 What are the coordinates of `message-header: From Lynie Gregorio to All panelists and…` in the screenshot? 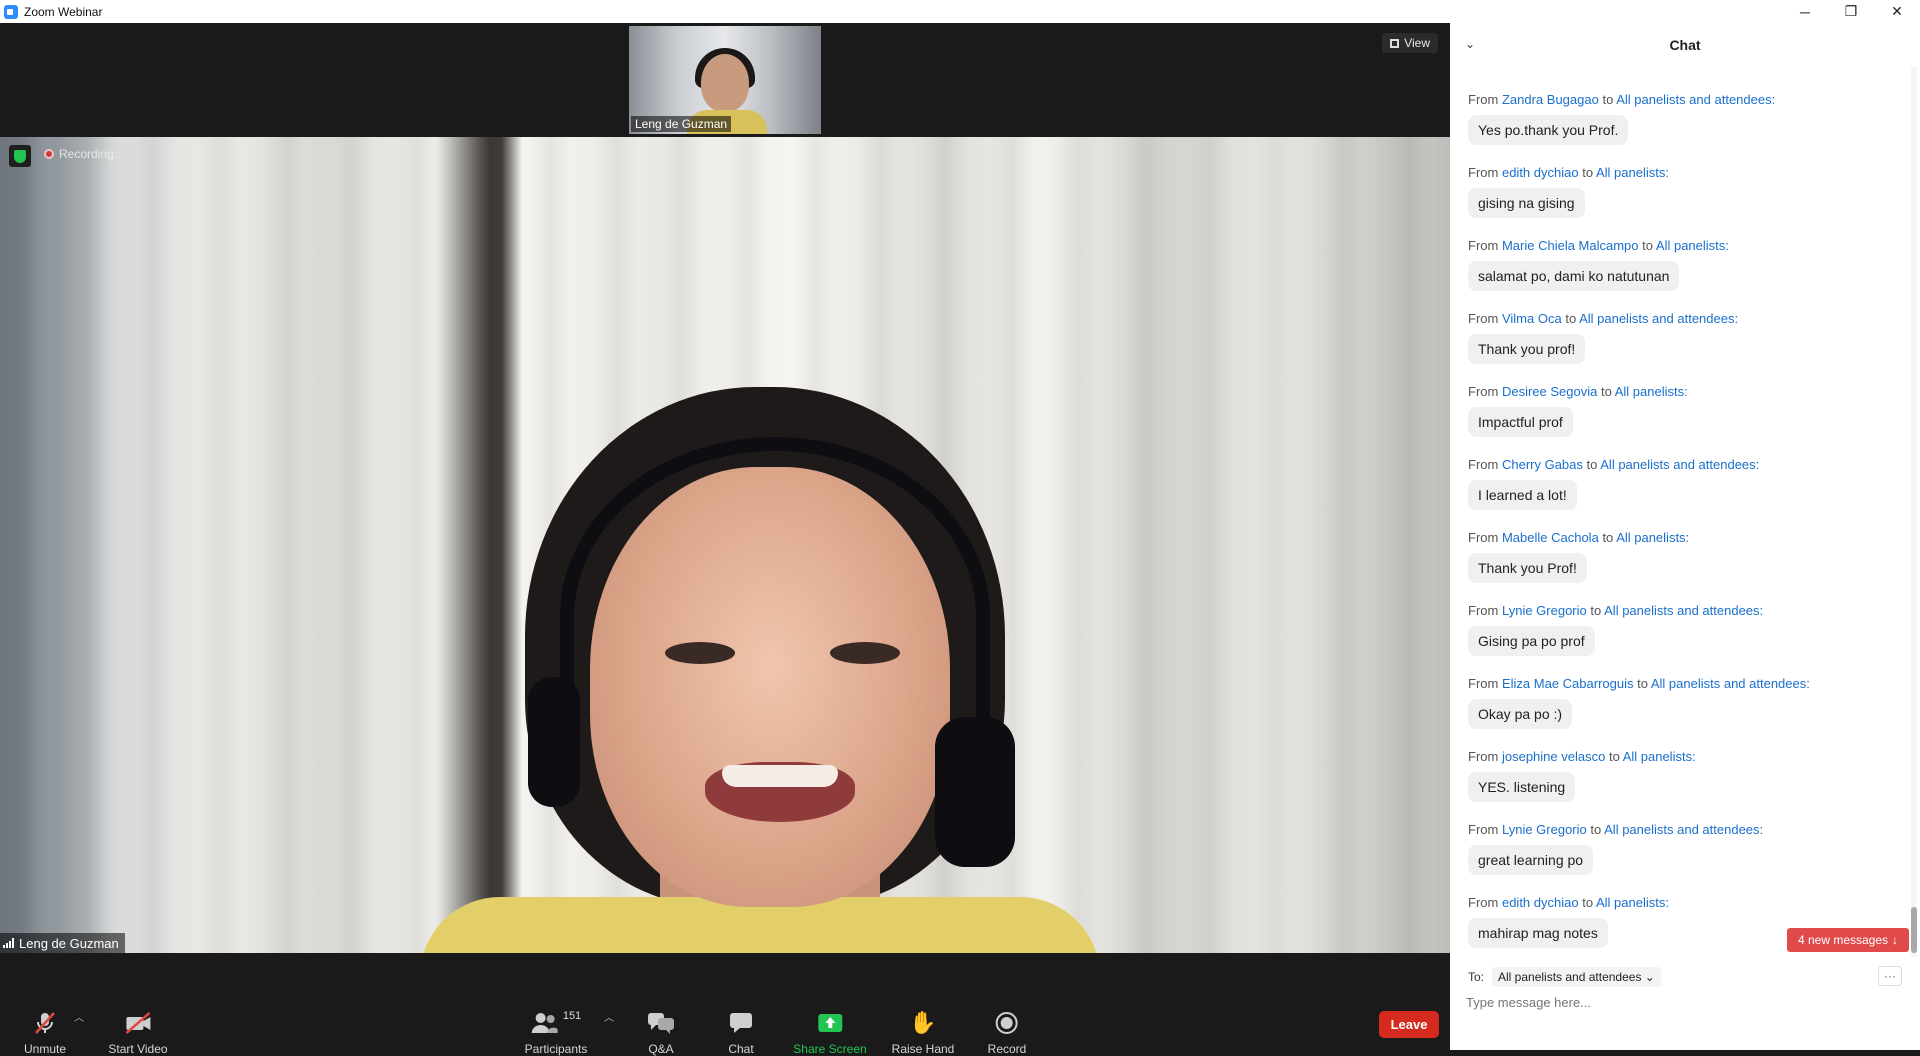 It's located at (1615, 829).